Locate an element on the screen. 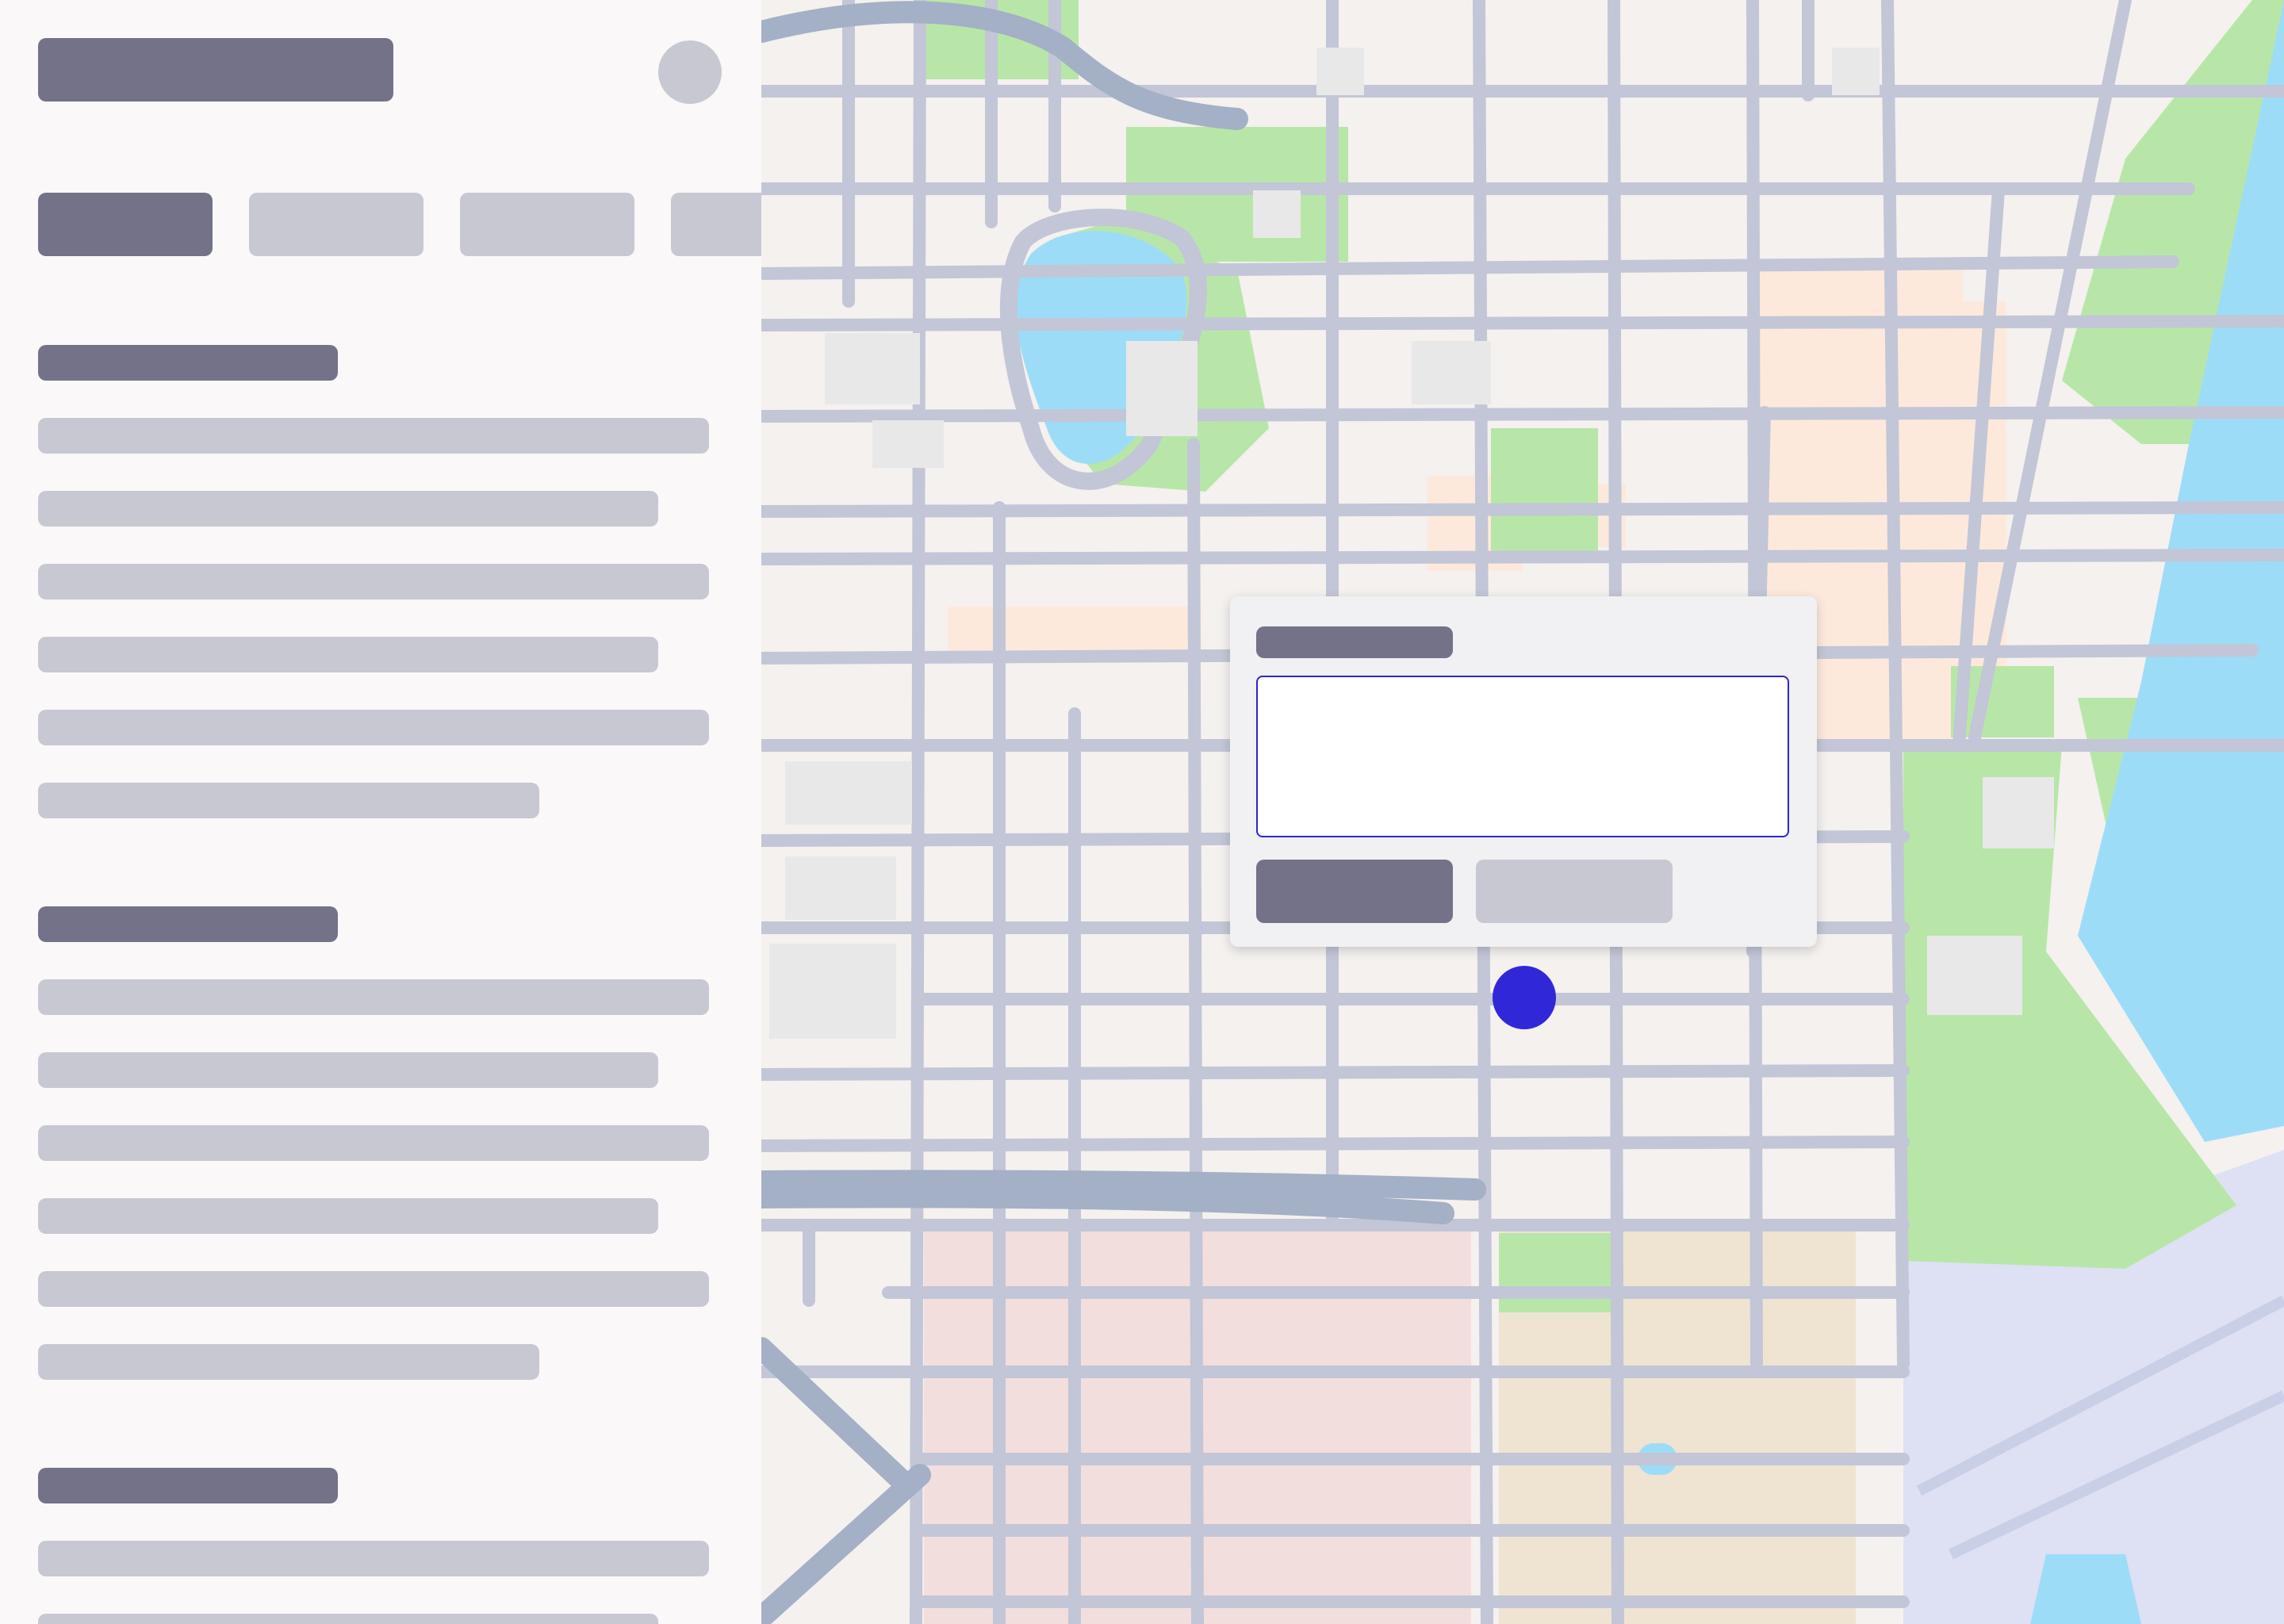 The width and height of the screenshot is (2284, 1624). section-3-heading is located at coordinates (188, 1485).